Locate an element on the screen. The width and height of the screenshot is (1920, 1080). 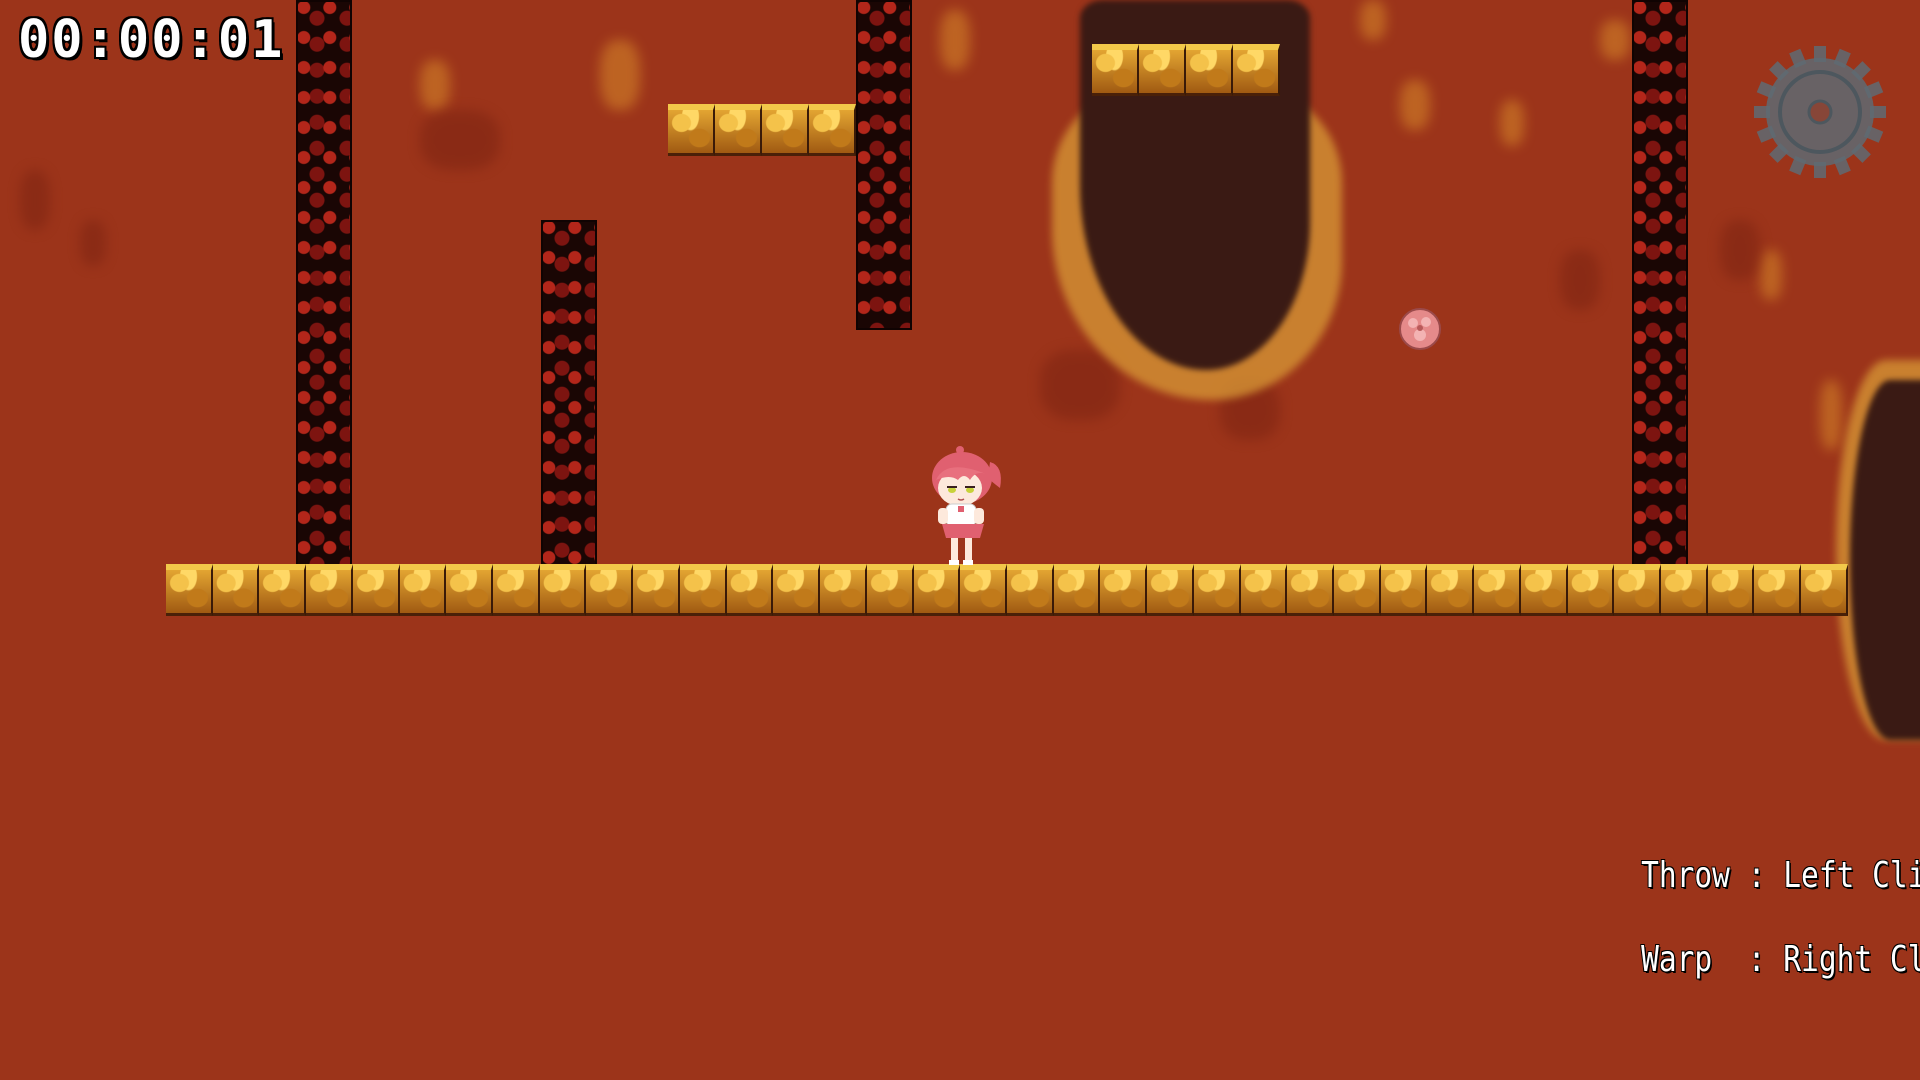
edge-rock is located at coordinates (1885, 560).